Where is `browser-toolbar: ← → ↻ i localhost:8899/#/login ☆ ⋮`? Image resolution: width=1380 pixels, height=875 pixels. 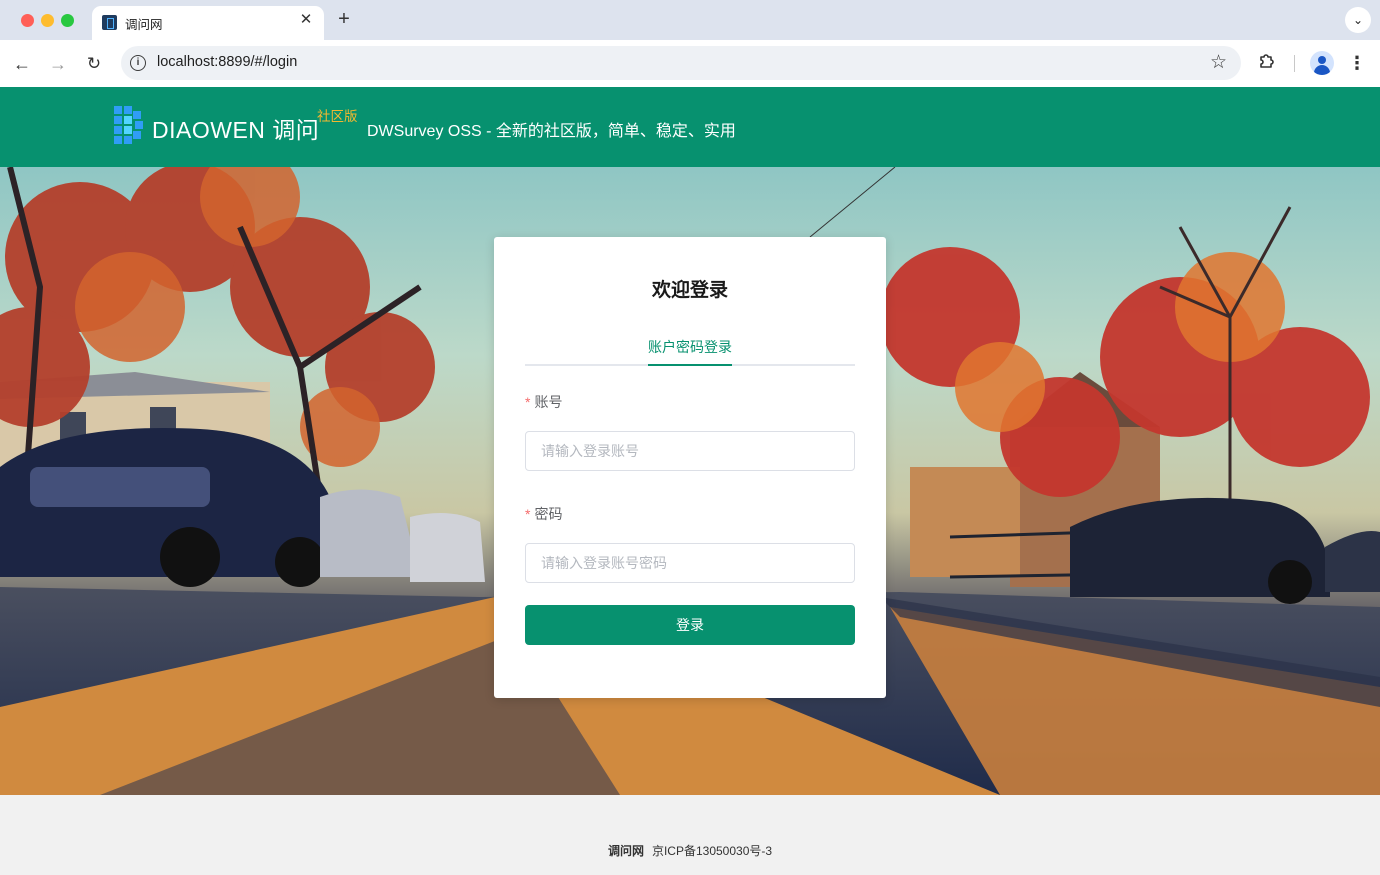 browser-toolbar: ← → ↻ i localhost:8899/#/login ☆ ⋮ is located at coordinates (690, 63).